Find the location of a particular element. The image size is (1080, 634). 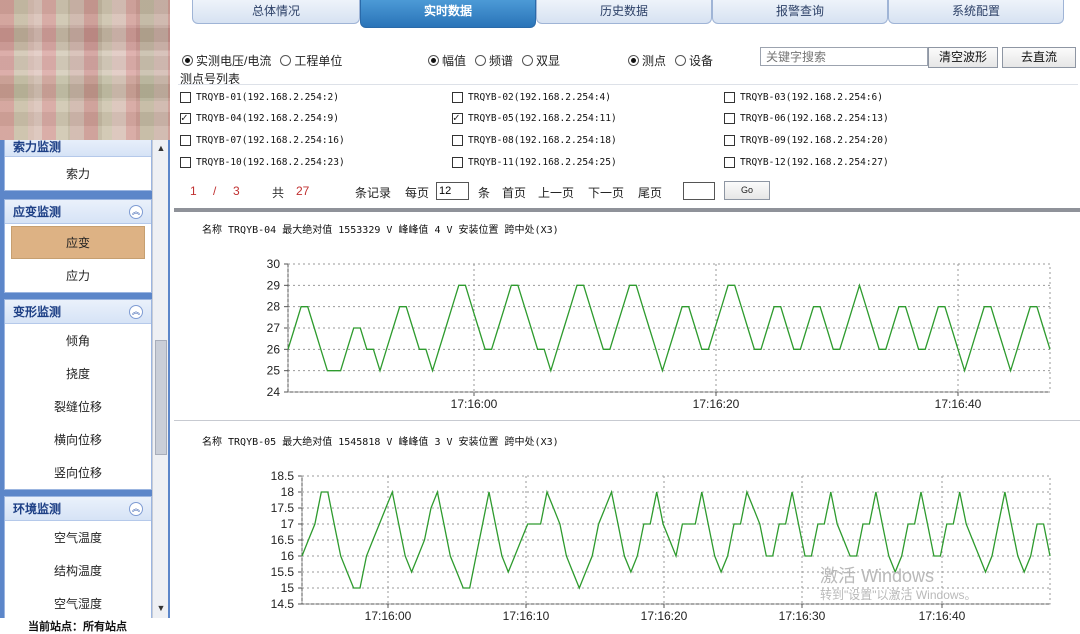

radio-label: 测点 is located at coordinates (654, 61).